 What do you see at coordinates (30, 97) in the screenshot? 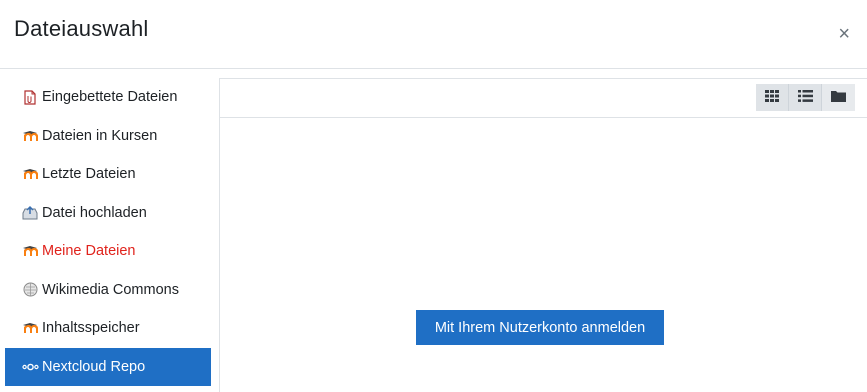
I see `embedded-files-icon` at bounding box center [30, 97].